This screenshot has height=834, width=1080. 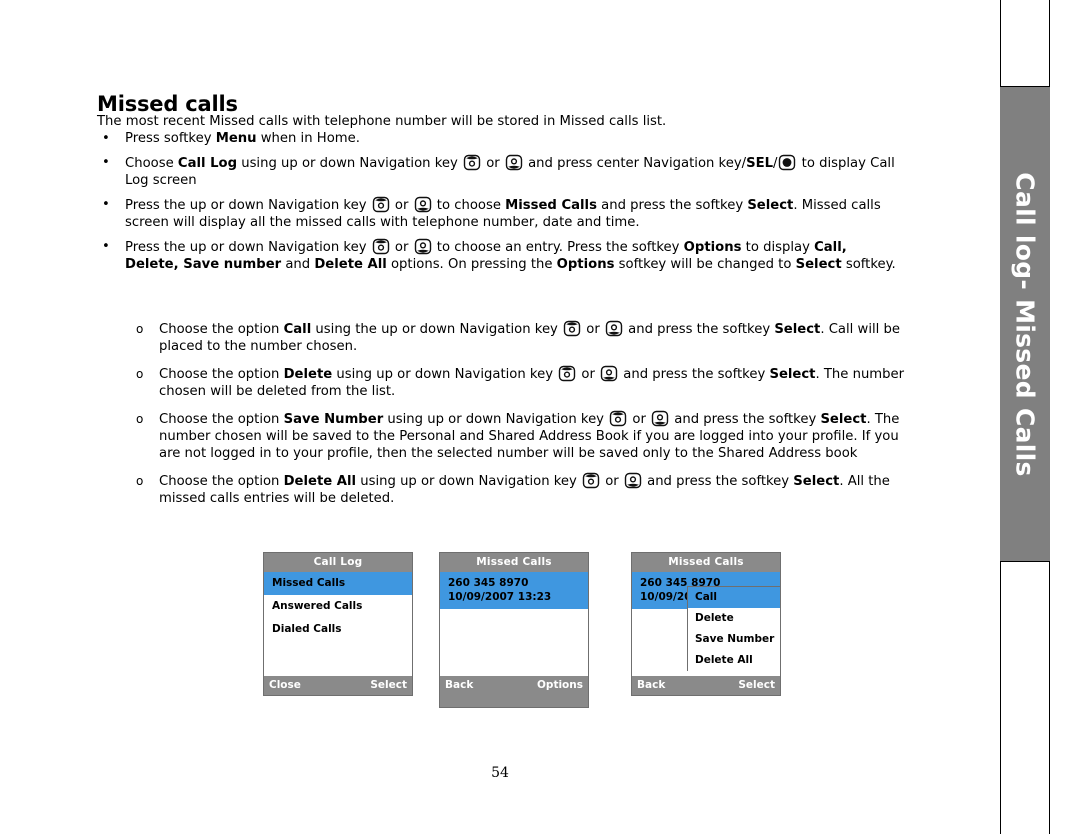 What do you see at coordinates (338, 583) in the screenshot?
I see `list-item: Missed Calls` at bounding box center [338, 583].